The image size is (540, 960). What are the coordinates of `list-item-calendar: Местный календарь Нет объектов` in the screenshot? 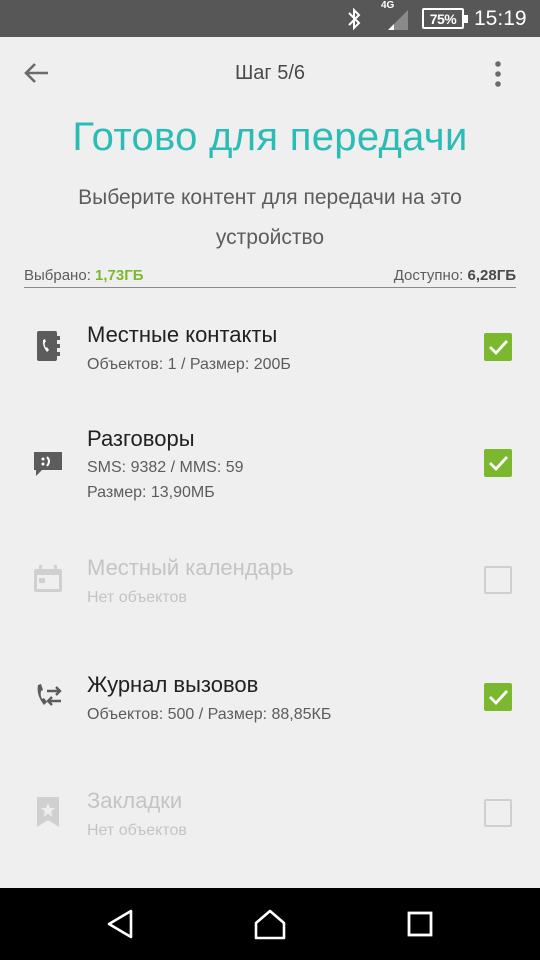 It's located at (270, 586).